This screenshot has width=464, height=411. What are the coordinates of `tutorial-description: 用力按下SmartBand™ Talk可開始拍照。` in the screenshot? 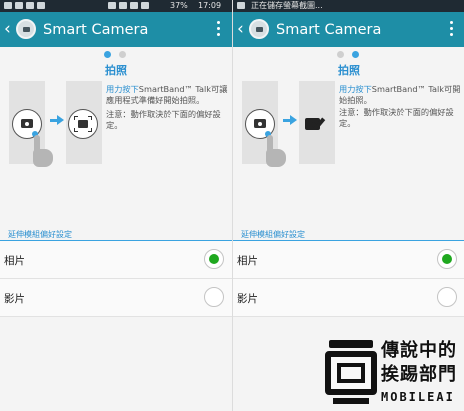 It's located at (400, 94).